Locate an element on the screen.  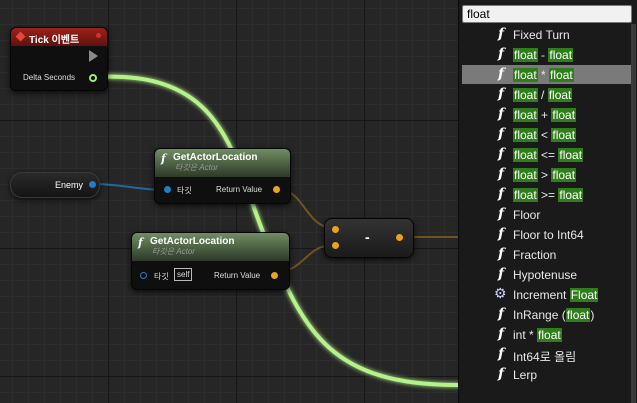
subtract-operator: - is located at coordinates (367, 237).